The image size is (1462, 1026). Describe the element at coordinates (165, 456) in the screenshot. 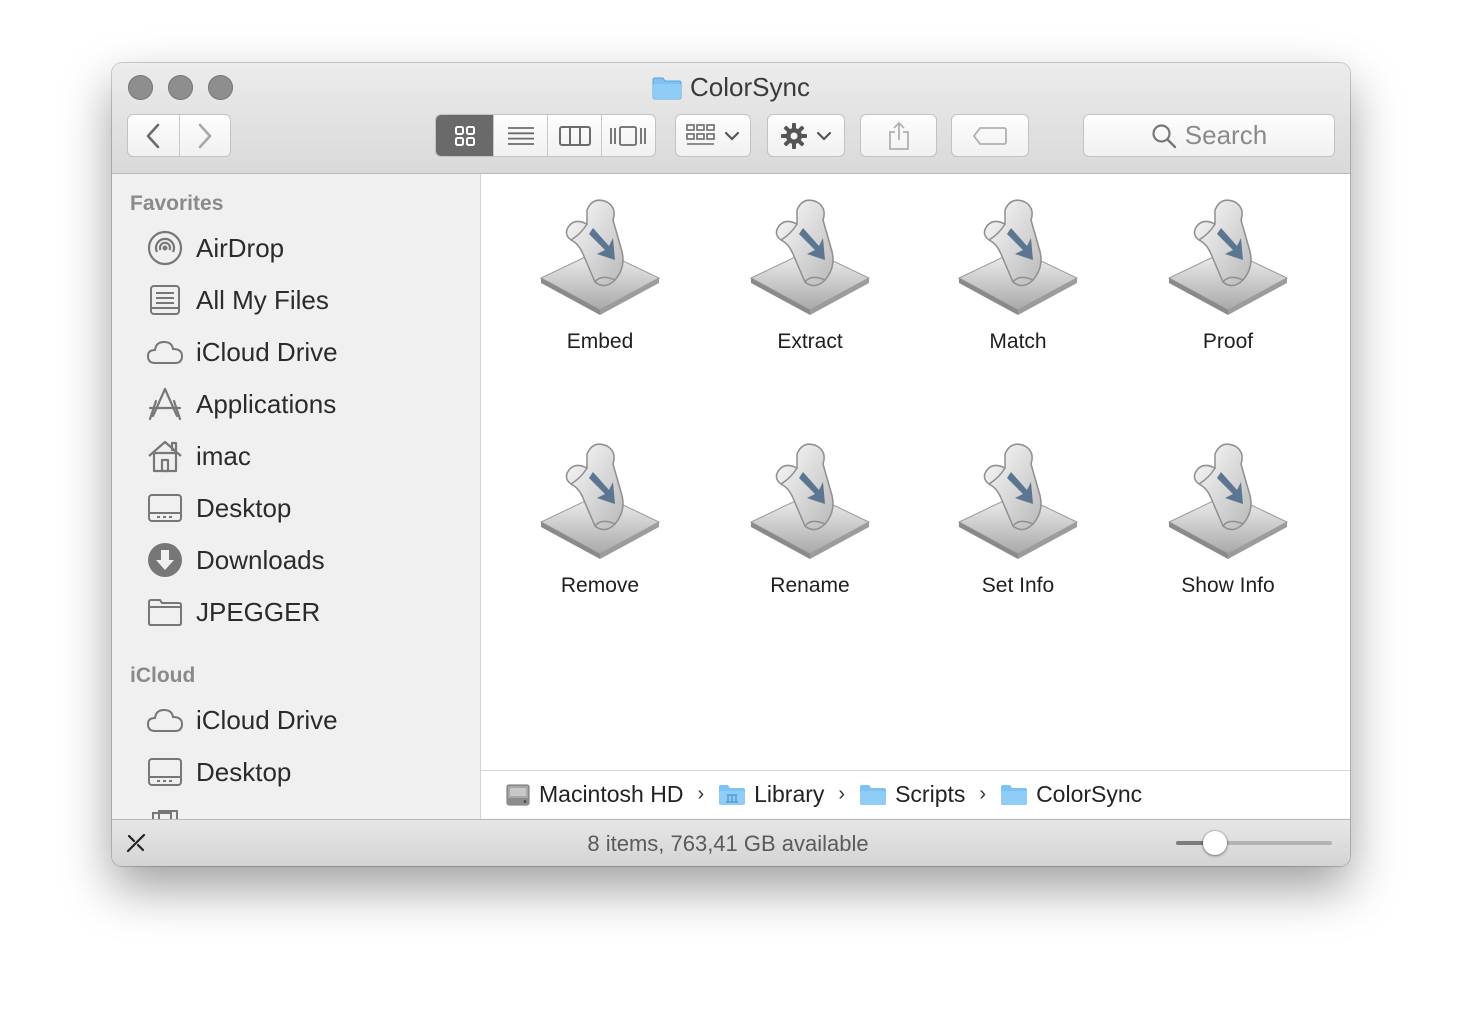

I see `home-icon` at that location.